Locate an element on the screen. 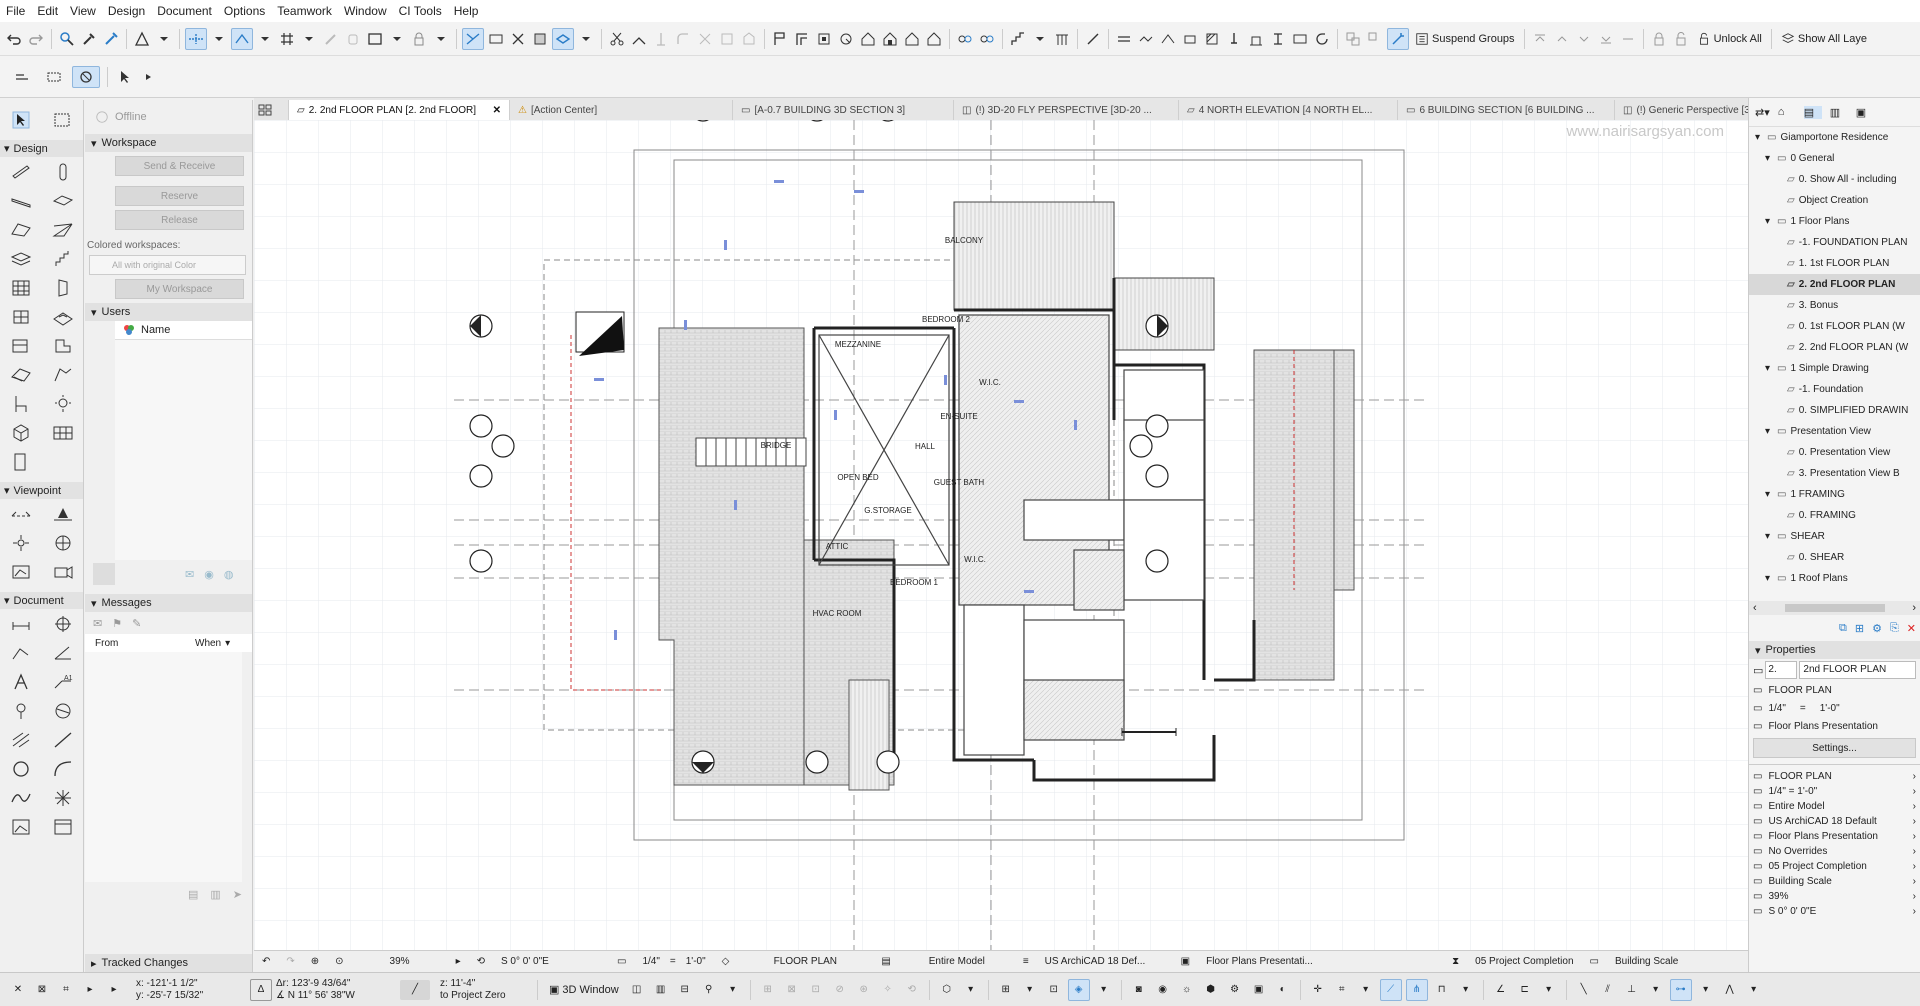  3d-style-icon: ▥ is located at coordinates (661, 990).